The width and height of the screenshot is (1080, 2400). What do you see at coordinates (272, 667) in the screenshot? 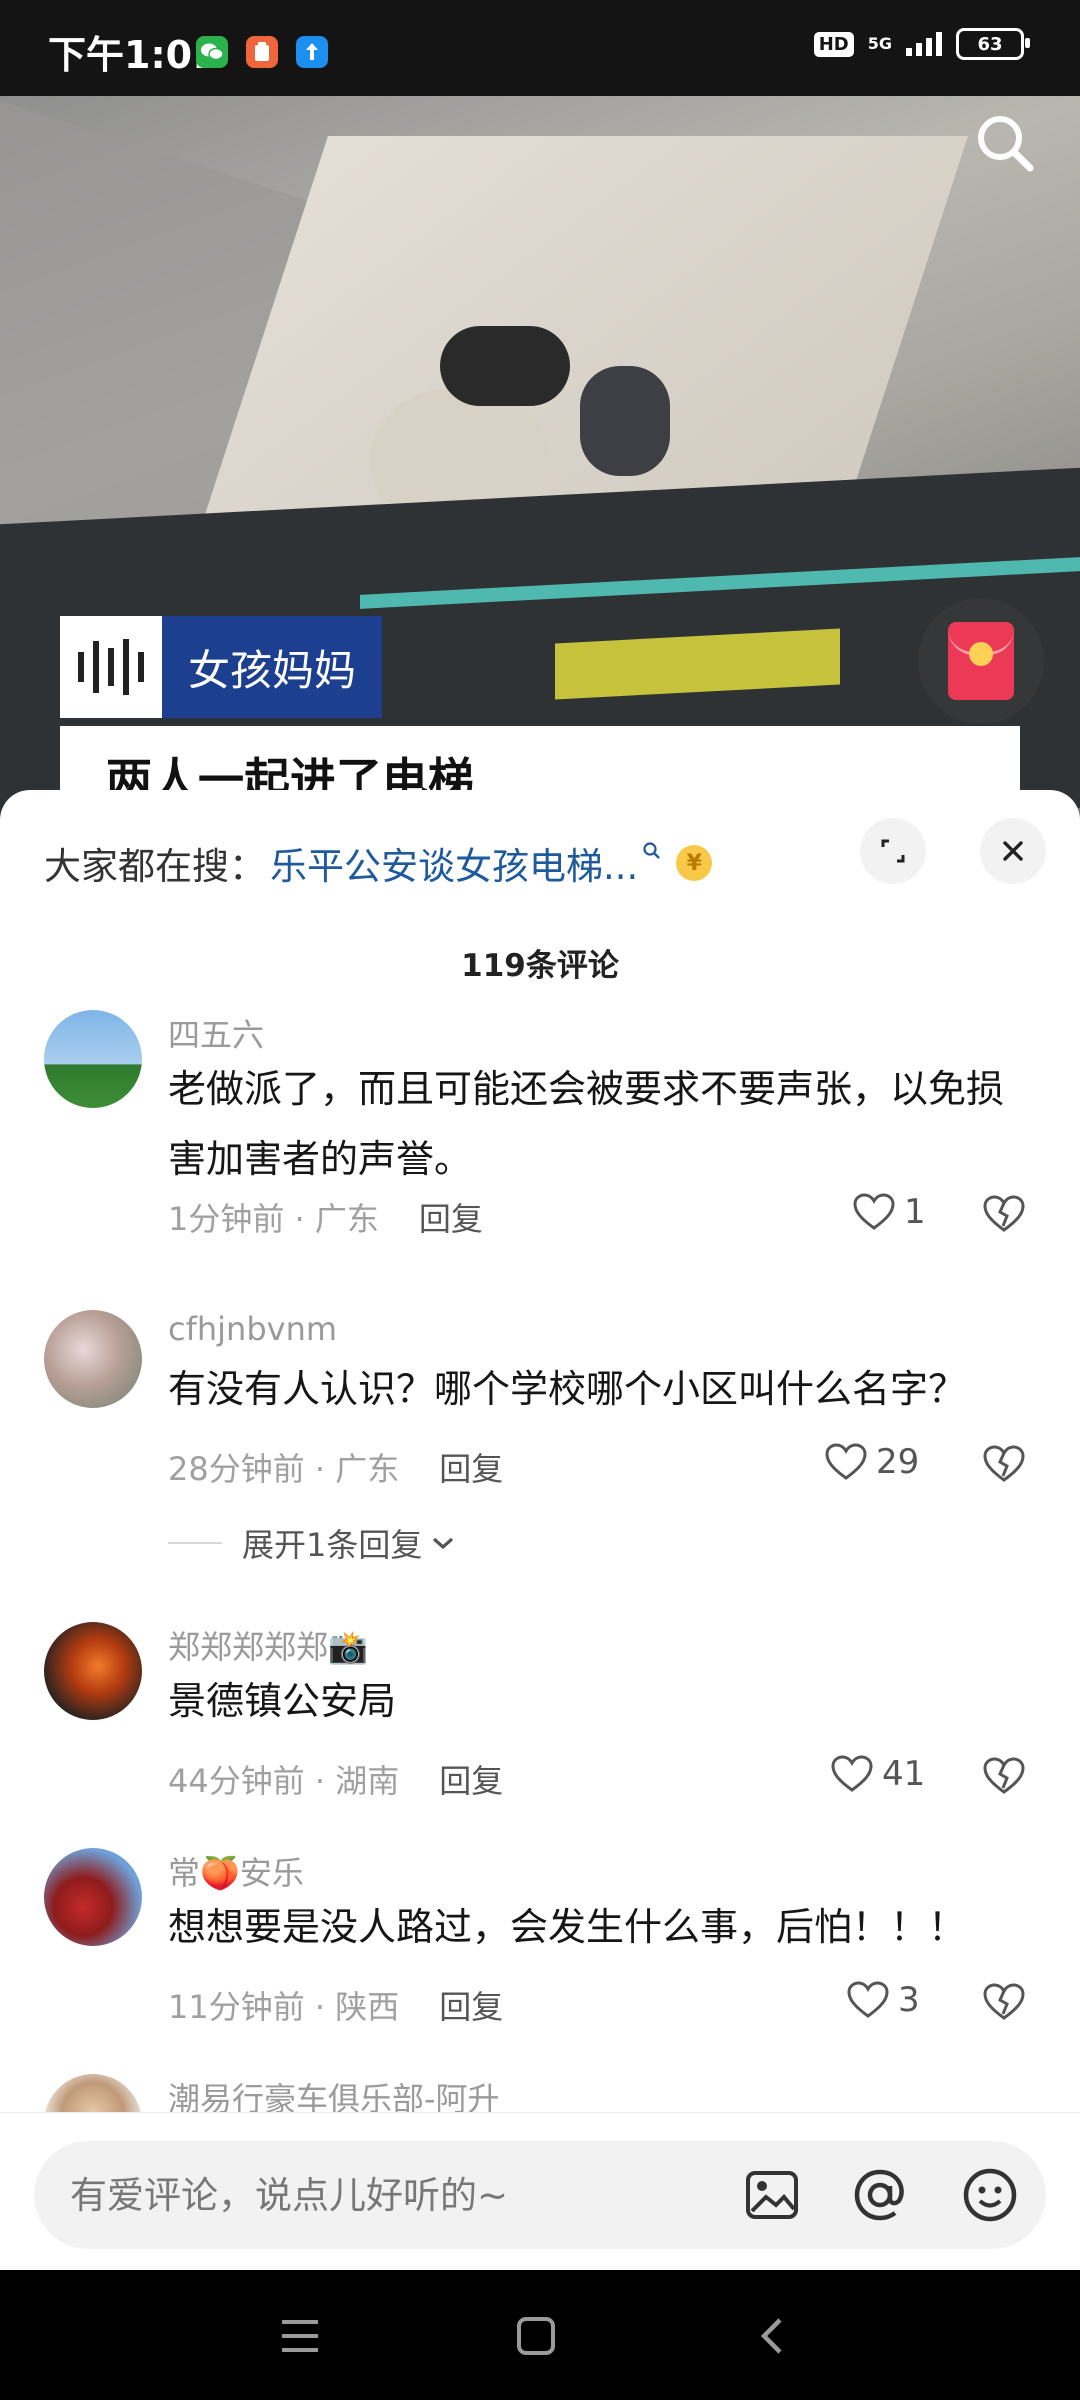
I see `speaker-name: 女孩妈妈` at bounding box center [272, 667].